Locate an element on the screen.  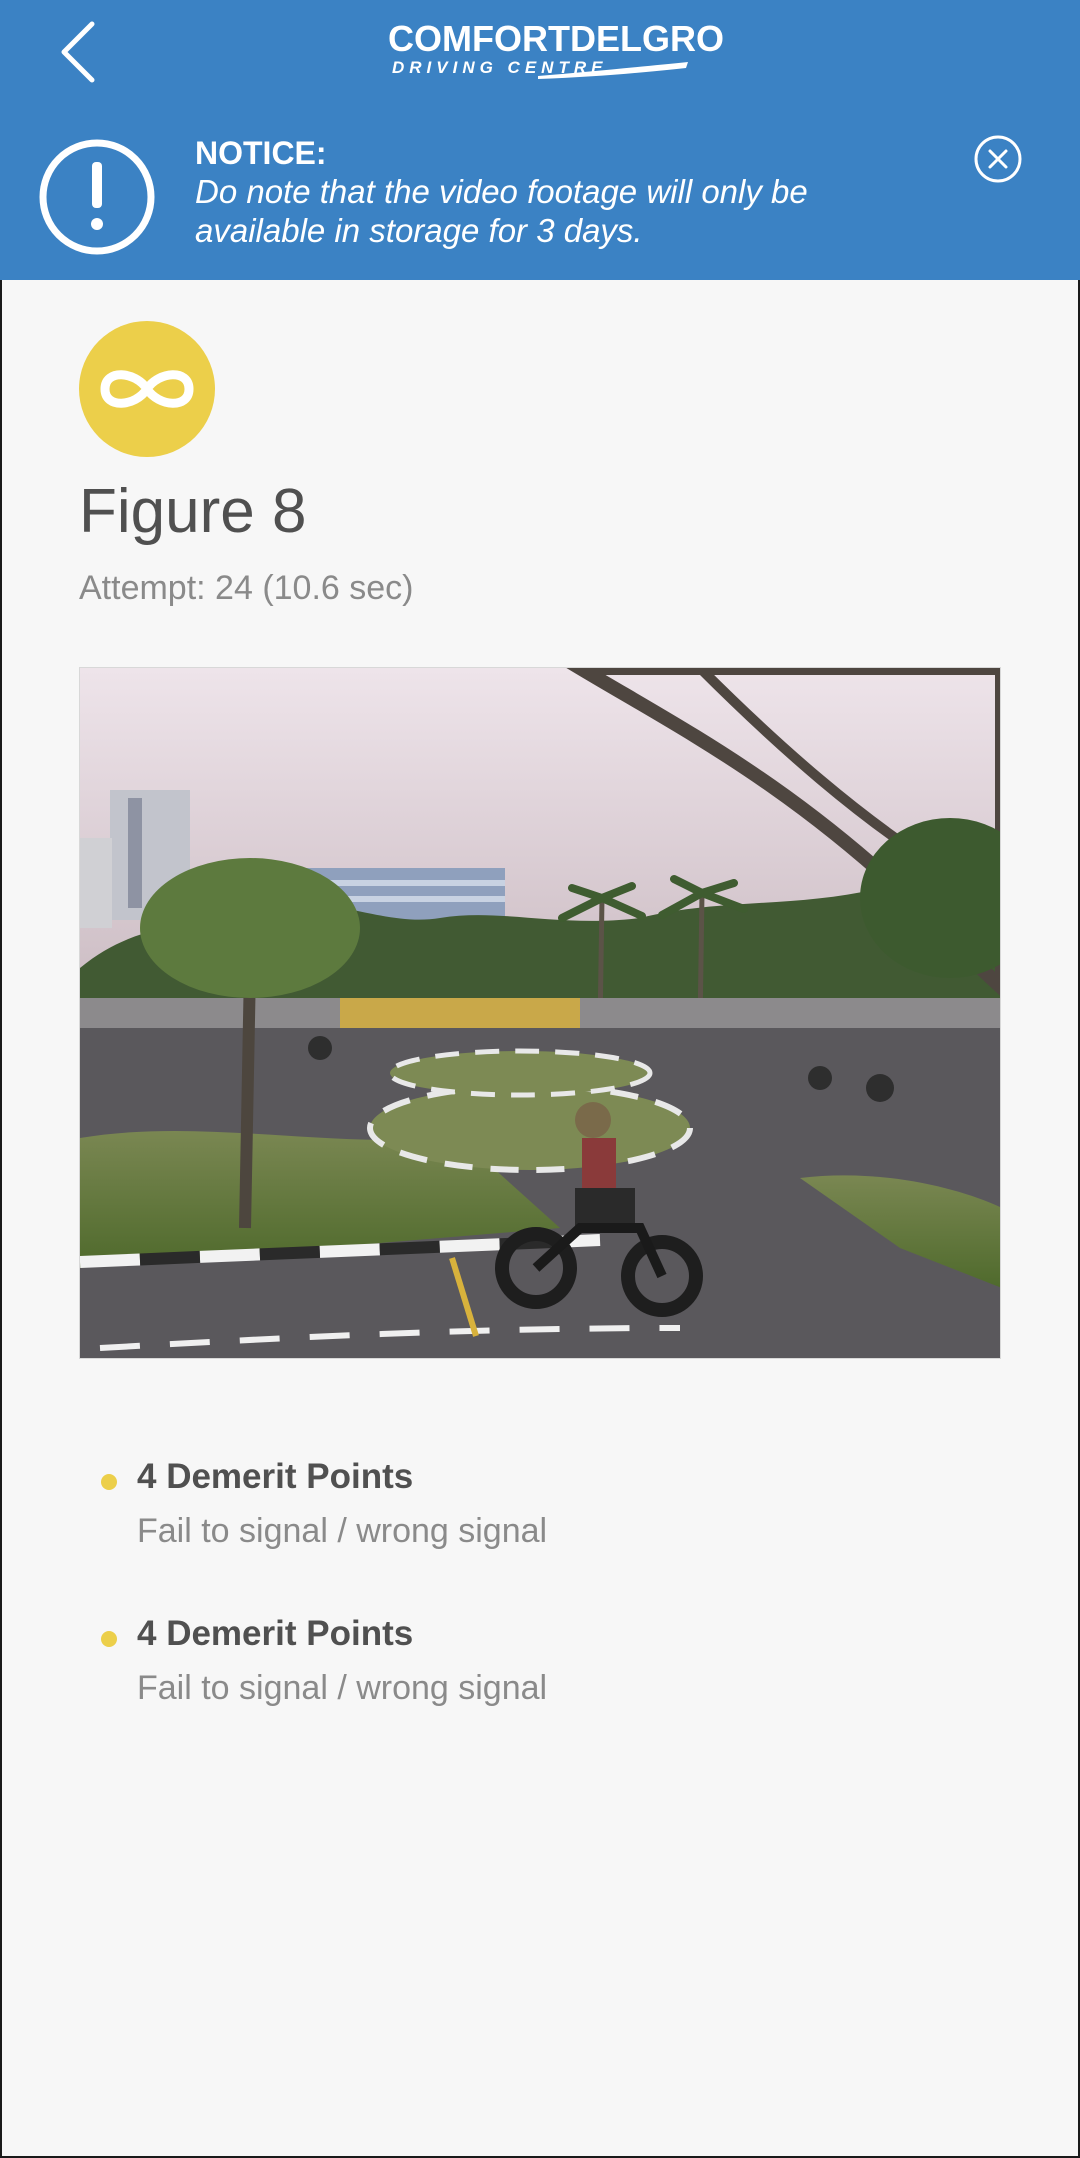
notice-title: NOTICE: is located at coordinates (261, 153).